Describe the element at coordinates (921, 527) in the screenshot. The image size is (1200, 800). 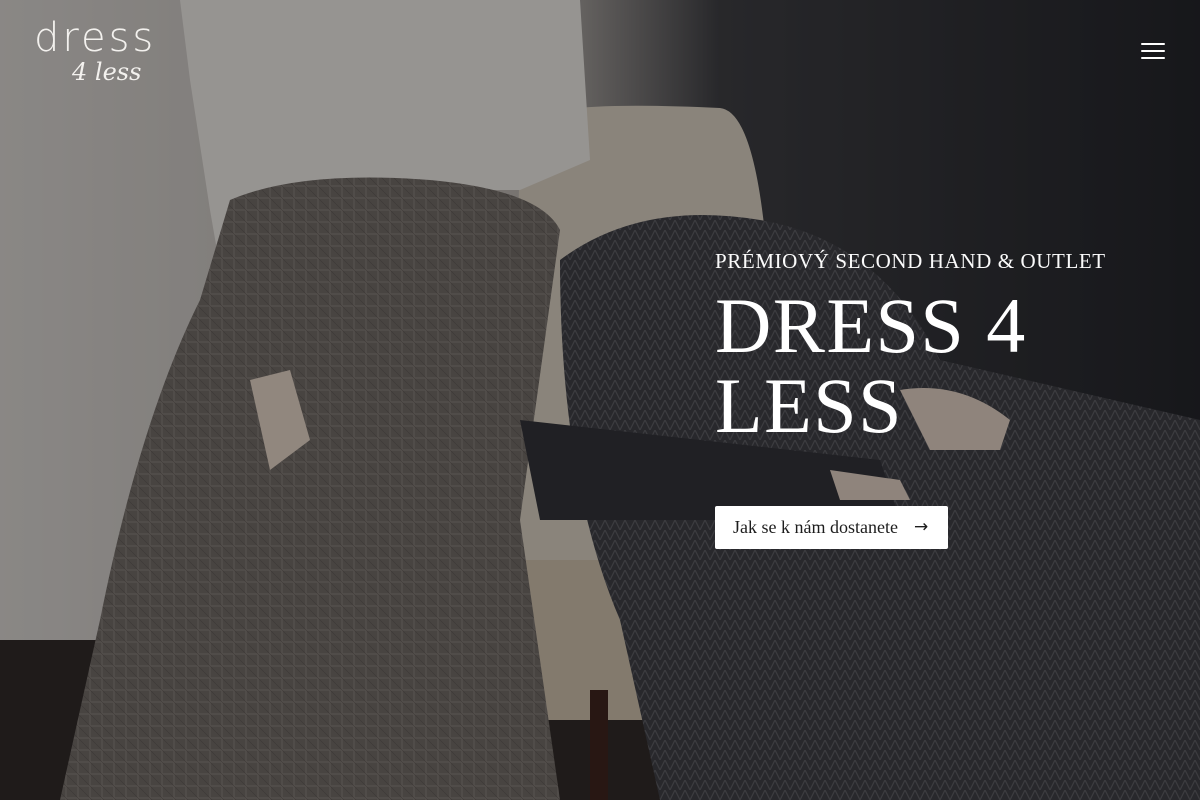
I see `arrow-right-icon: →` at that location.